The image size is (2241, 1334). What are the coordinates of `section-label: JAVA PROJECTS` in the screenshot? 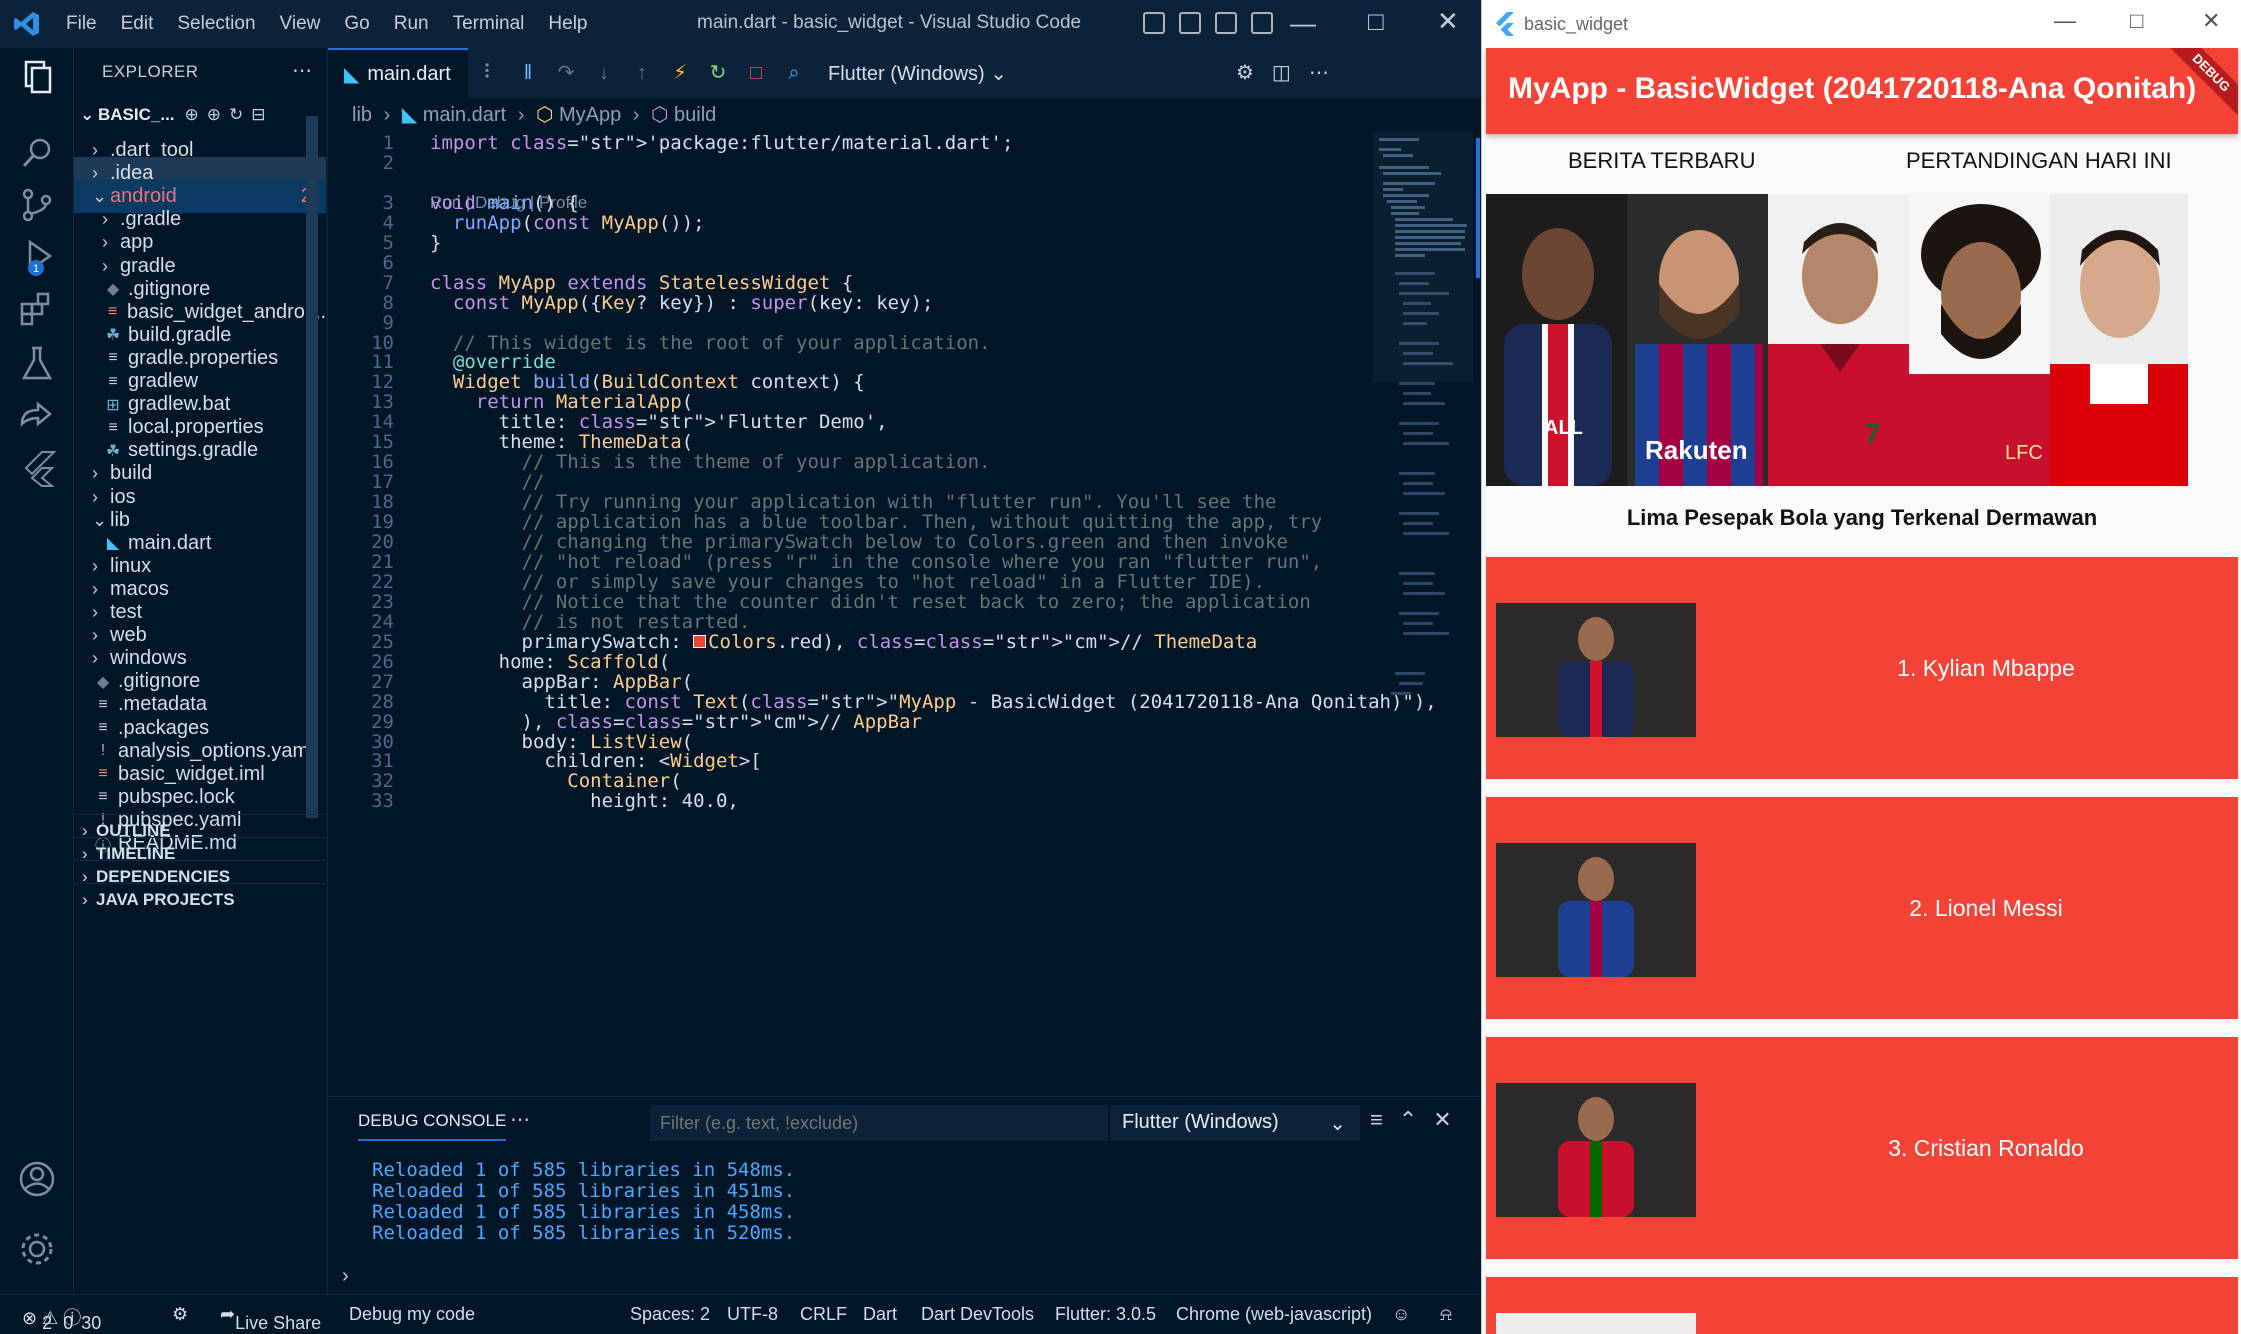 It's located at (165, 899).